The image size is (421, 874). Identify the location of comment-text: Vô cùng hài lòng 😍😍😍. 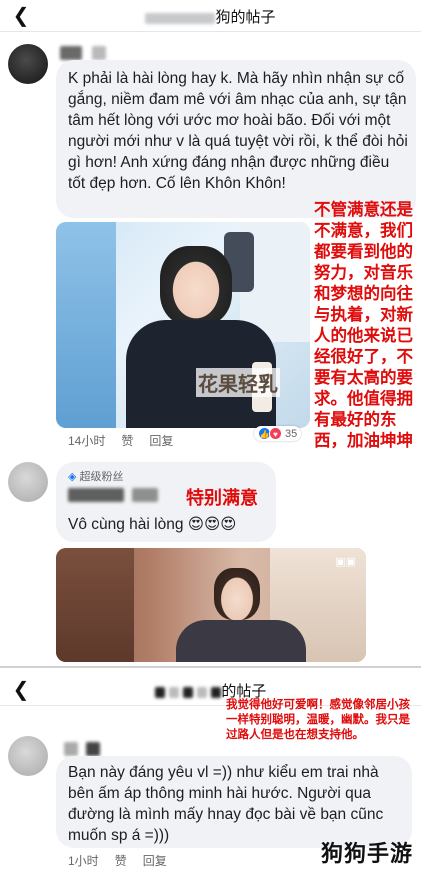
(152, 524).